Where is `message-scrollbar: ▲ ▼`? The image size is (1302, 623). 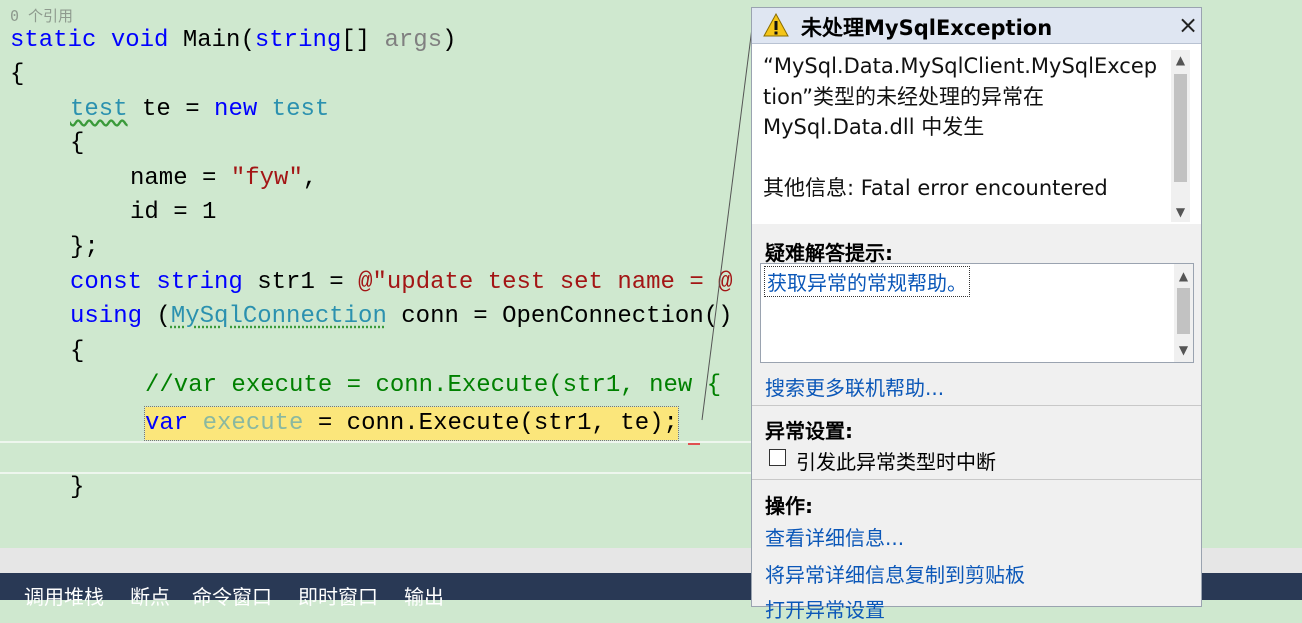
message-scrollbar: ▲ ▼ is located at coordinates (1180, 136).